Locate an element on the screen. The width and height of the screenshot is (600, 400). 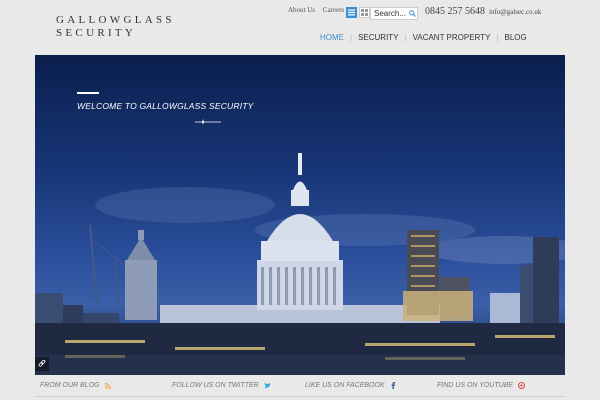
hero-accent-line is located at coordinates (88, 93).